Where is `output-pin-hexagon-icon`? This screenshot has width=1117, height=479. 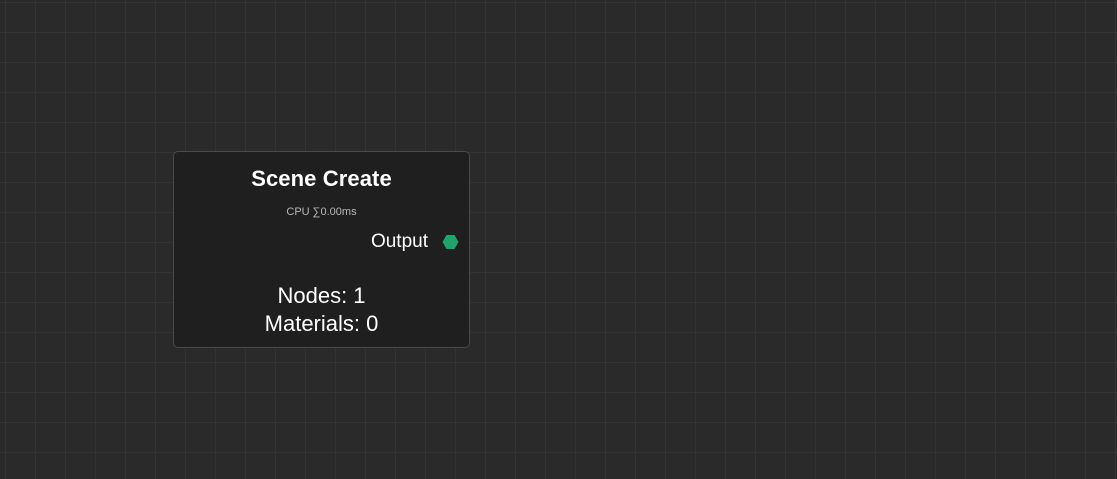
output-pin-hexagon-icon is located at coordinates (450, 242).